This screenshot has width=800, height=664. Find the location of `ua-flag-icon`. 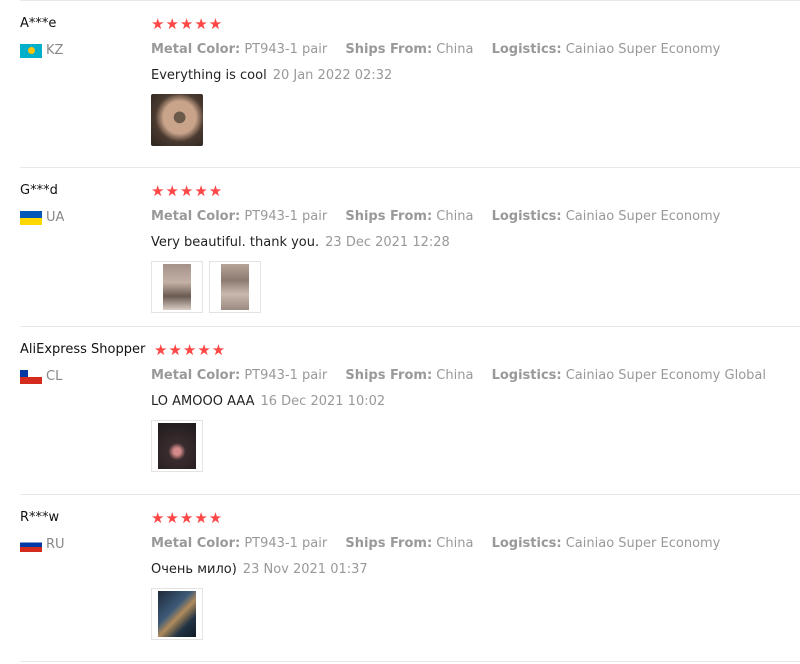

ua-flag-icon is located at coordinates (31, 217).